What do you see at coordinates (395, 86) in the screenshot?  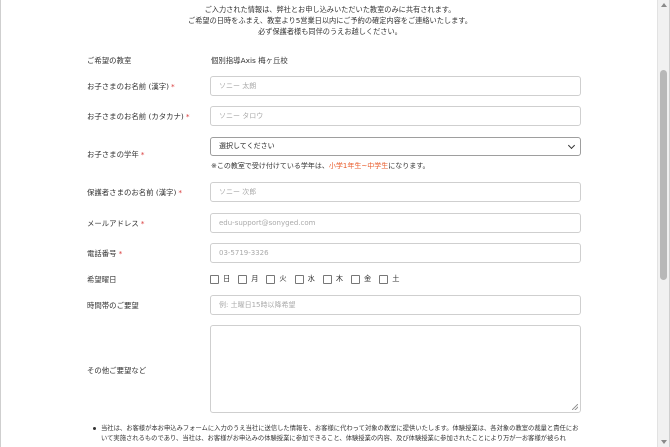 I see `child-name-input: ソニー 太朗` at bounding box center [395, 86].